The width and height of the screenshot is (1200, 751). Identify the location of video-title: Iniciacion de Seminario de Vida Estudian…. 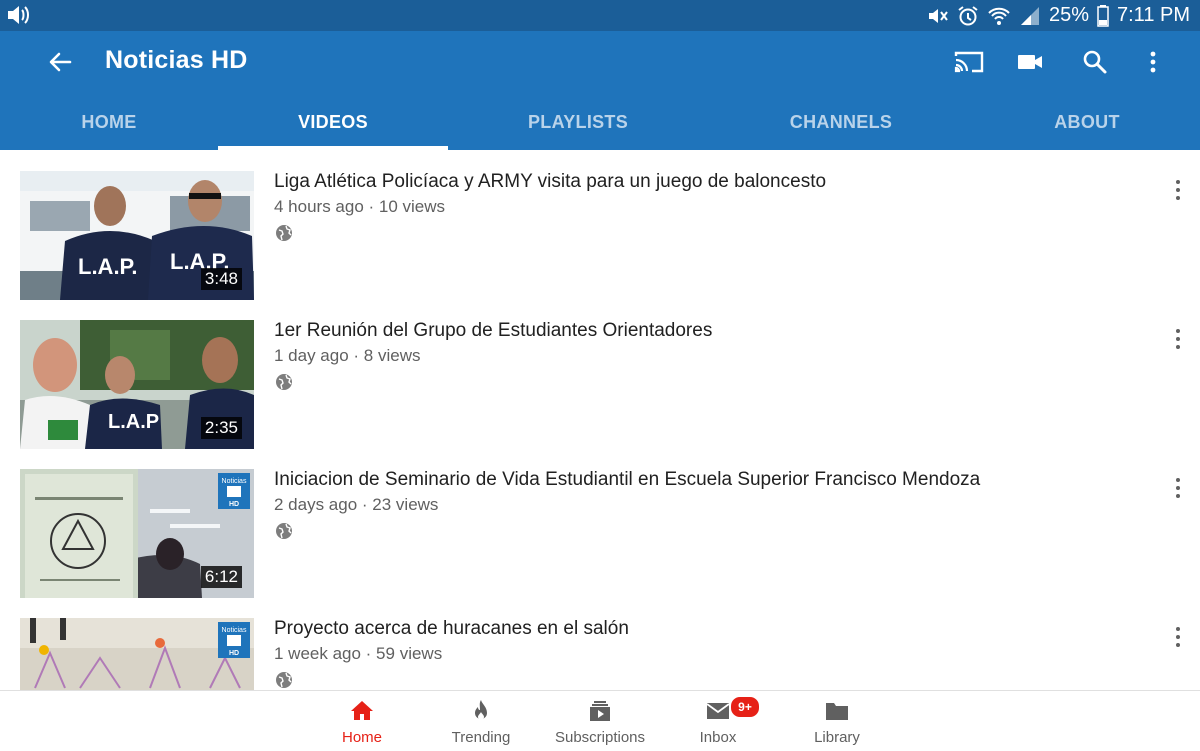
(627, 480).